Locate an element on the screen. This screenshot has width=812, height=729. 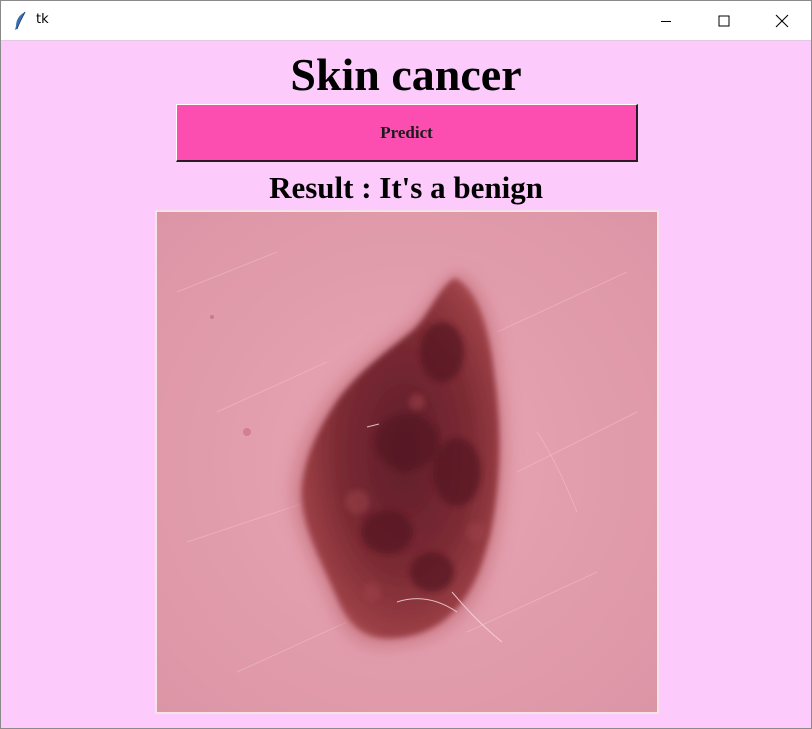
minimize-button is located at coordinates (666, 20).